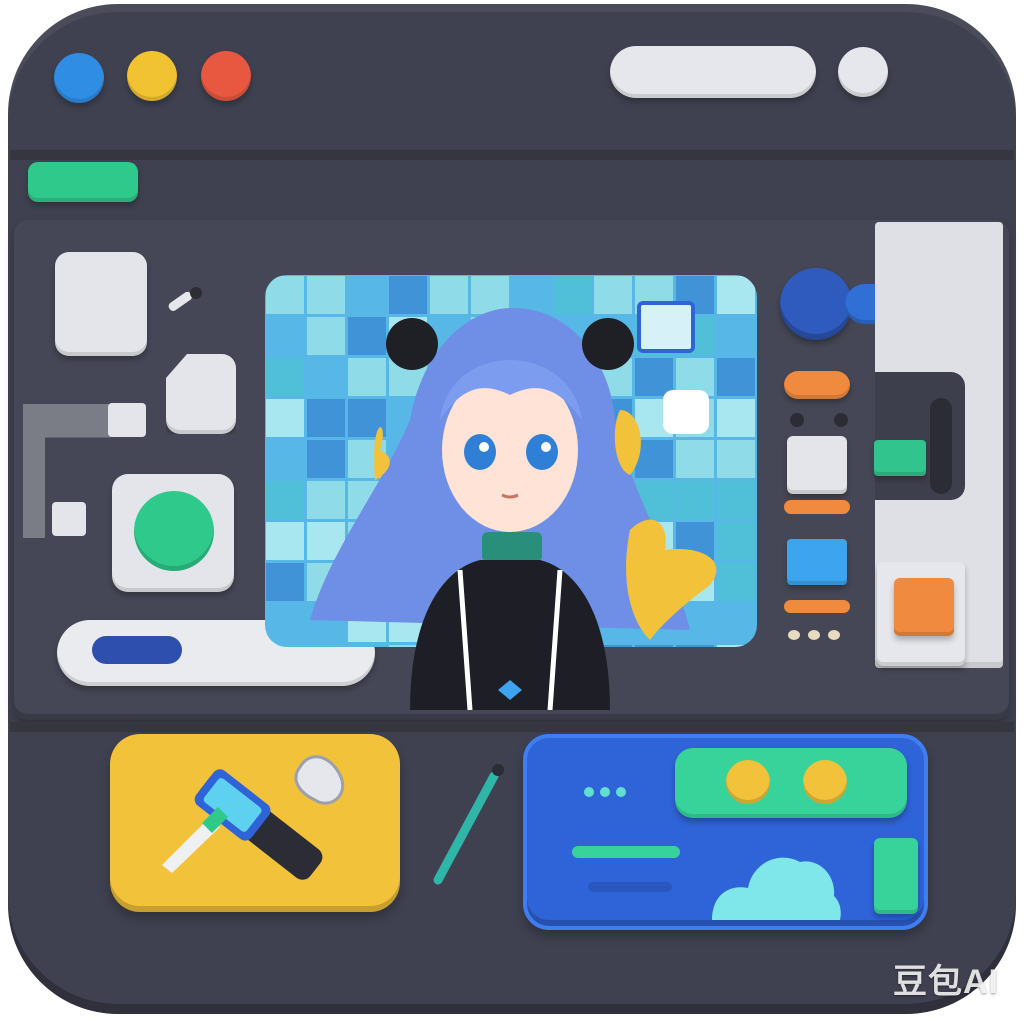 The width and height of the screenshot is (1024, 1024). Describe the element at coordinates (946, 982) in the screenshot. I see `watermark-text: 豆包AI` at that location.